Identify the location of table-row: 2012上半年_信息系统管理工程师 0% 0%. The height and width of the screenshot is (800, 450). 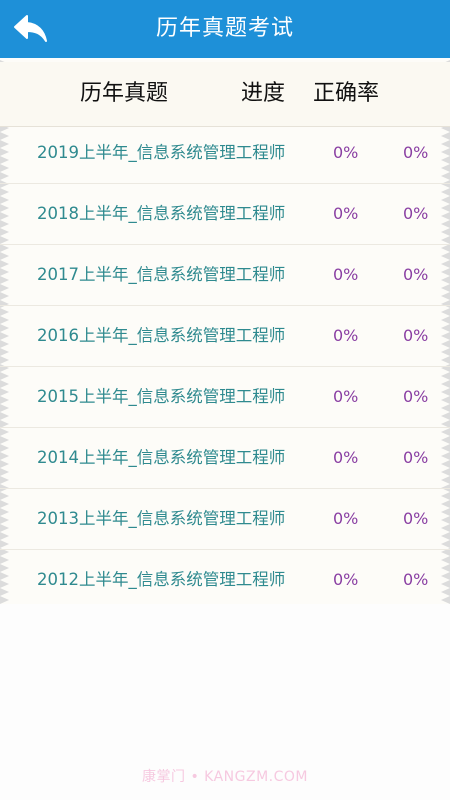
(225, 580).